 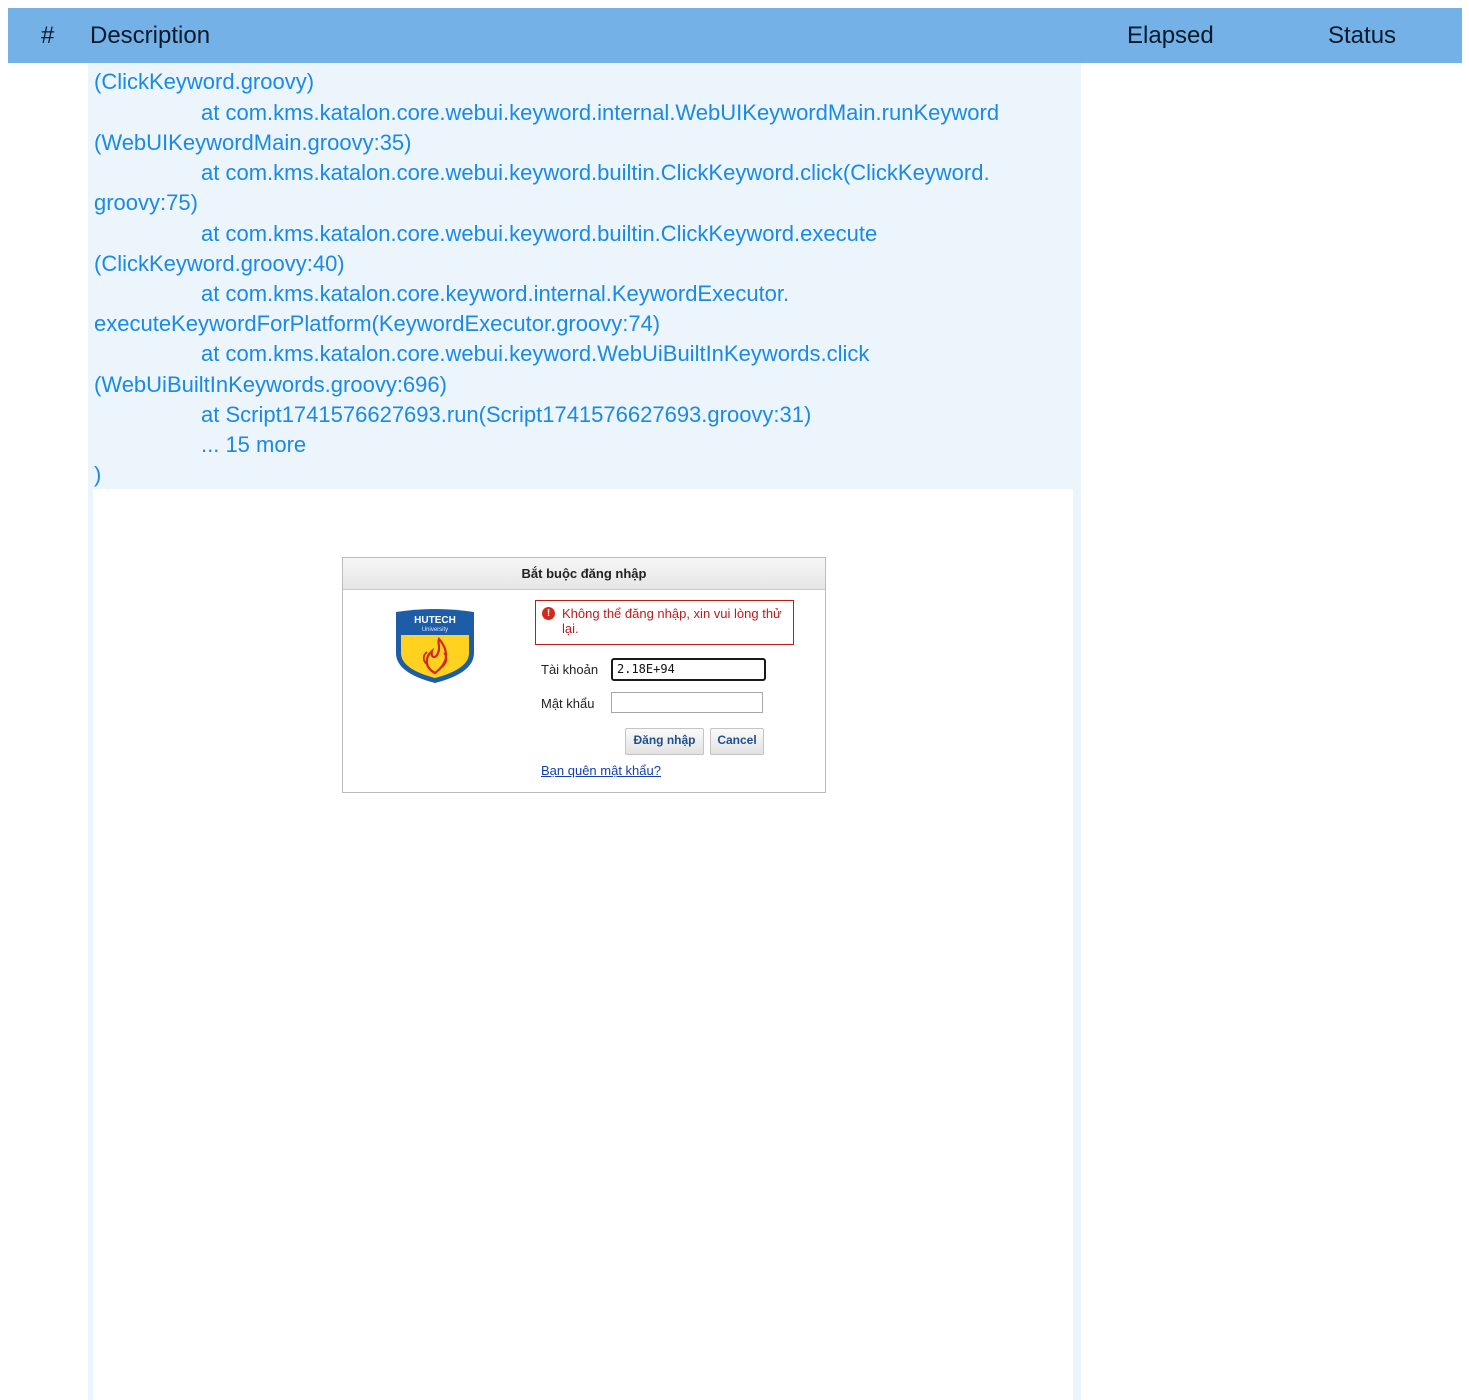 I want to click on stack-trace-line: (ClickKeyword.groovy:40), so click(x=219, y=263).